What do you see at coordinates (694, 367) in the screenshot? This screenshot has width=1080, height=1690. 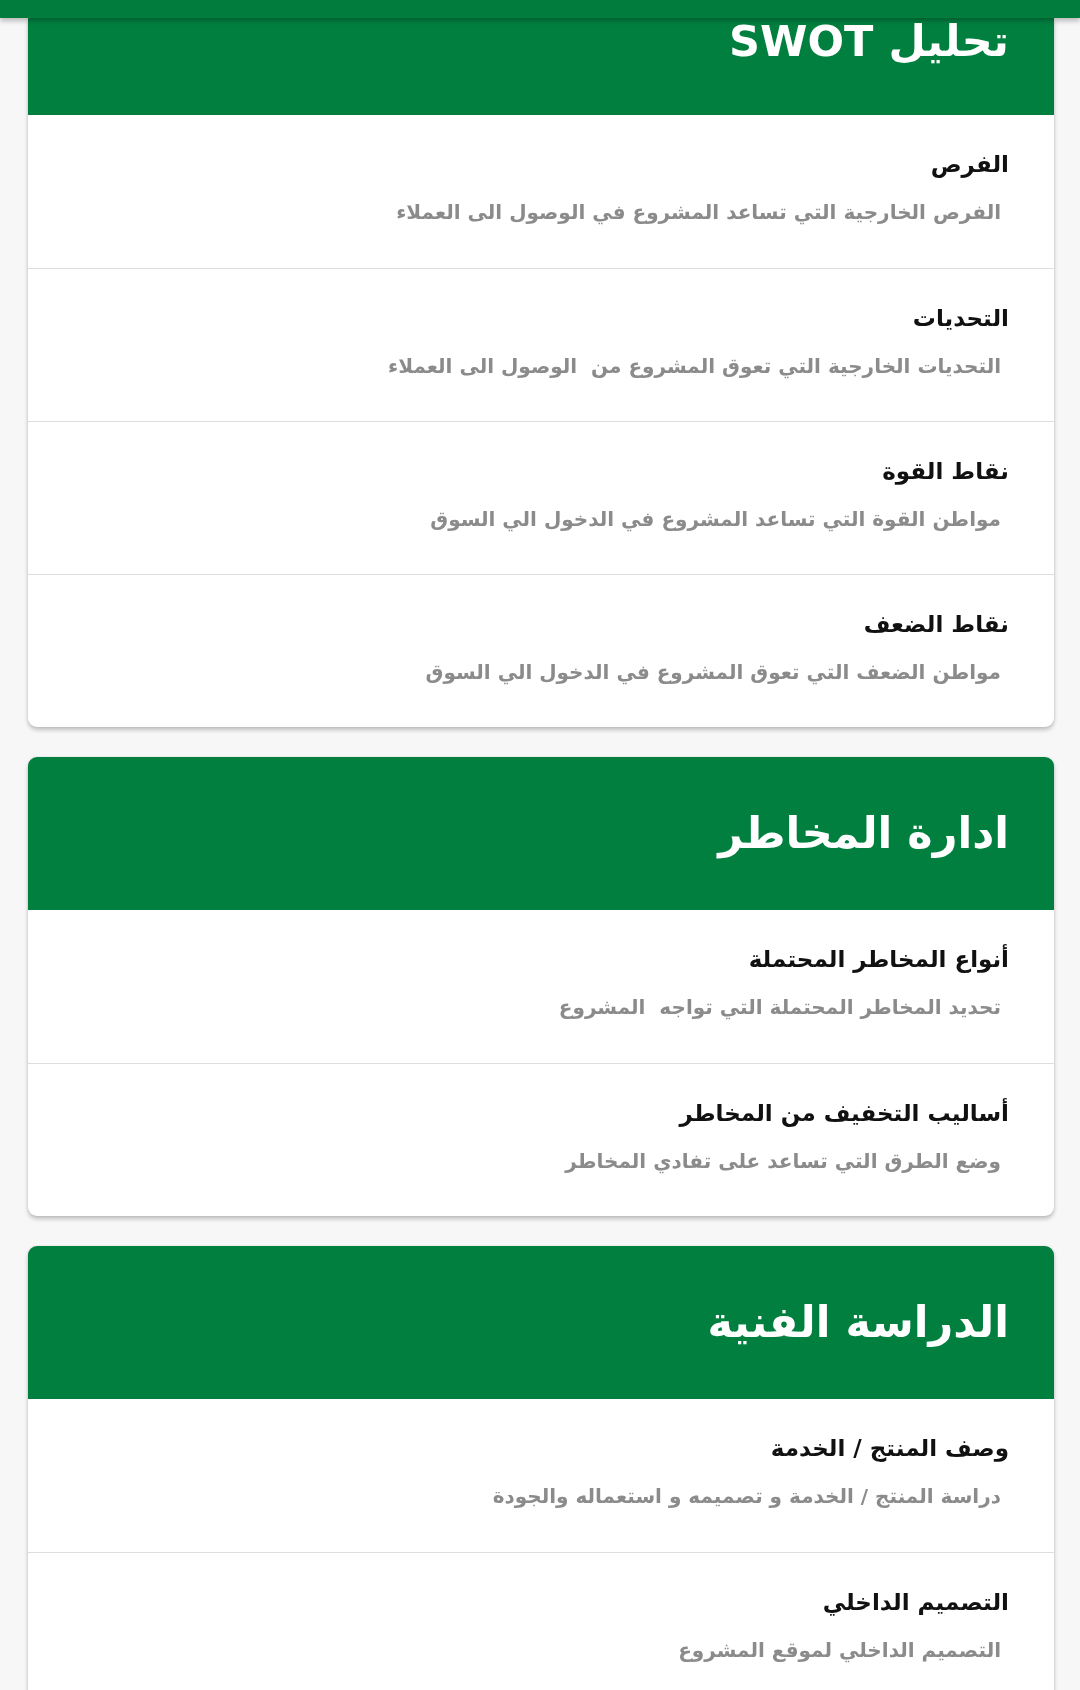 I see `item-description: التحديات الخارجية التي تعوق المشروع من الوصول الى العملاء` at bounding box center [694, 367].